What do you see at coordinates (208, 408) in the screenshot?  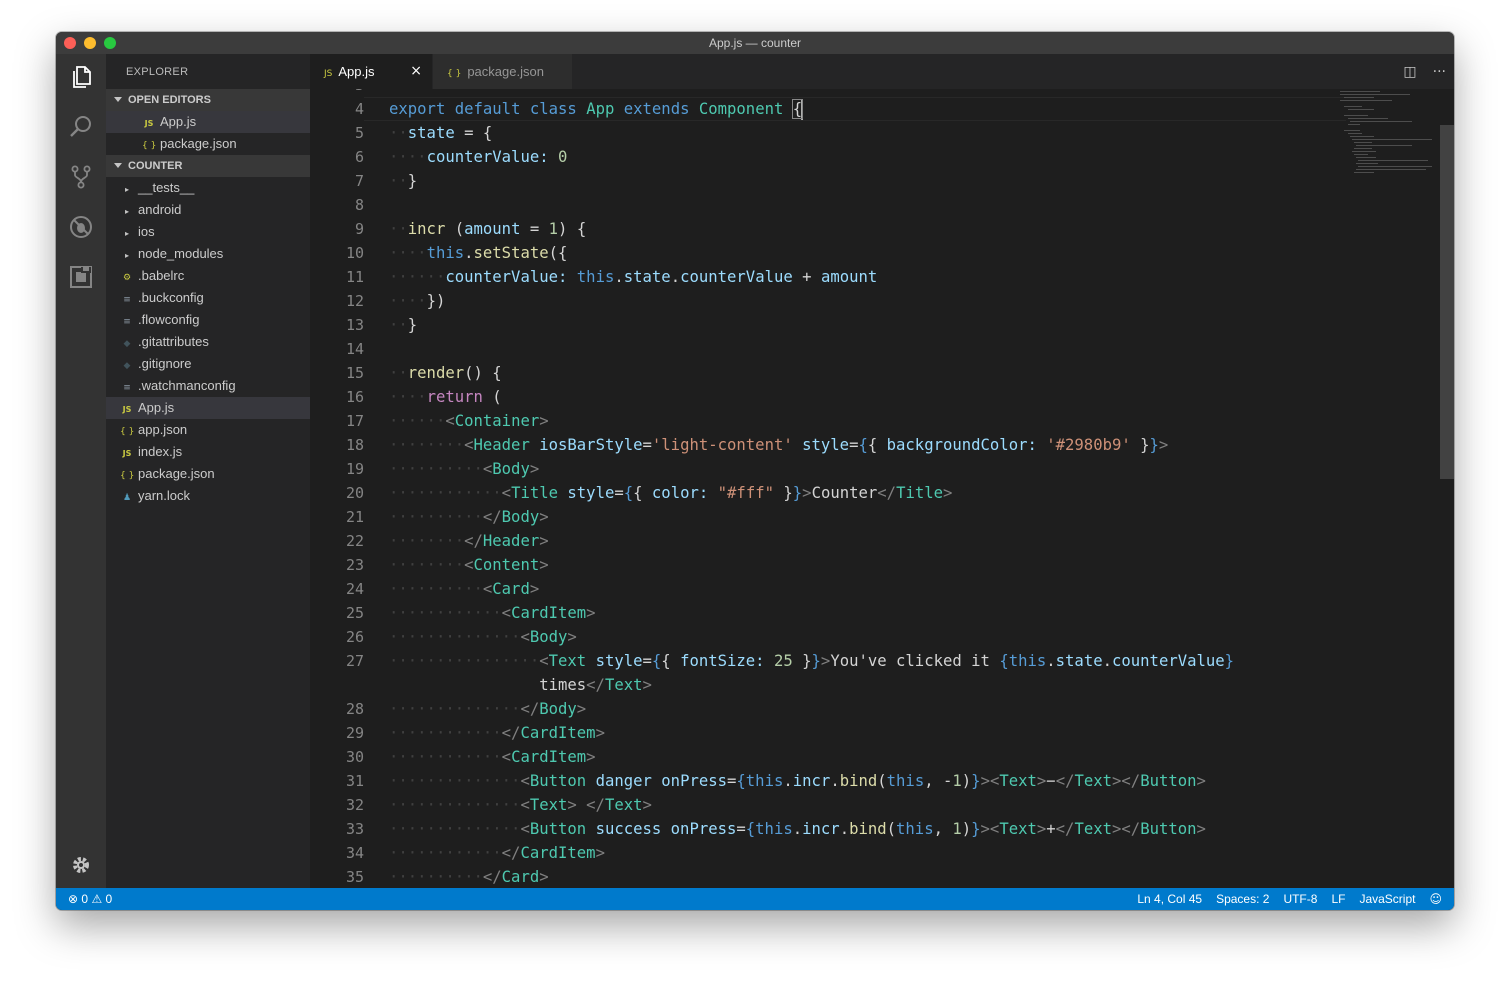 I see `file-item-app-js: JS App.js` at bounding box center [208, 408].